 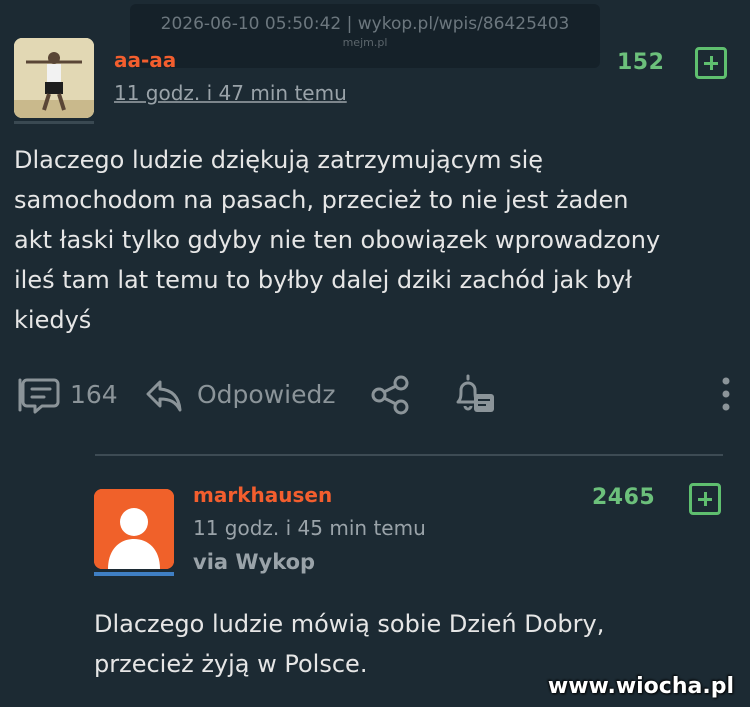 What do you see at coordinates (641, 62) in the screenshot?
I see `post-score: 152` at bounding box center [641, 62].